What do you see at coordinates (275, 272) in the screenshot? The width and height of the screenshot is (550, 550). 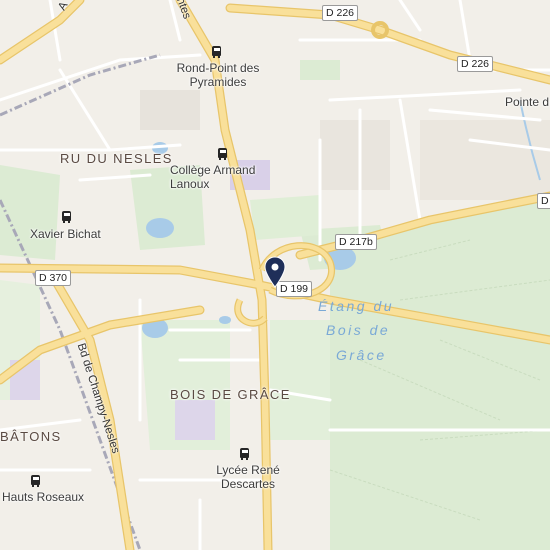 I see `location-pin-icon` at bounding box center [275, 272].